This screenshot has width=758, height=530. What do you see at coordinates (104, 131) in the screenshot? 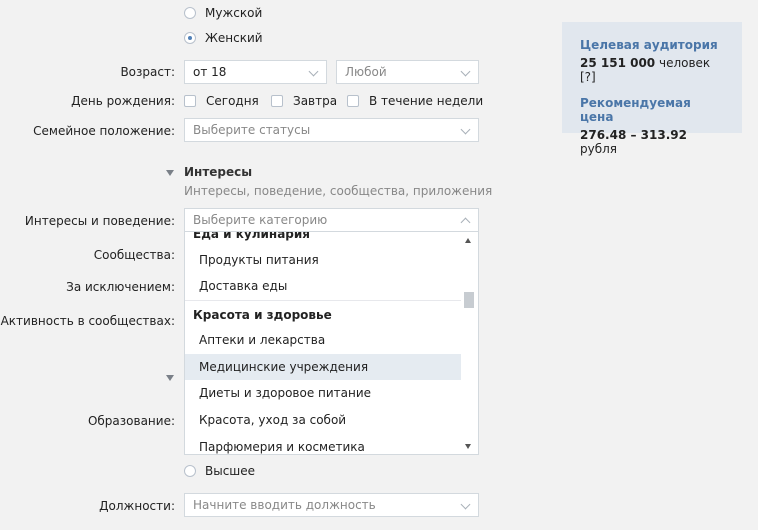
I see `marital-label: Семейное положение:` at bounding box center [104, 131].